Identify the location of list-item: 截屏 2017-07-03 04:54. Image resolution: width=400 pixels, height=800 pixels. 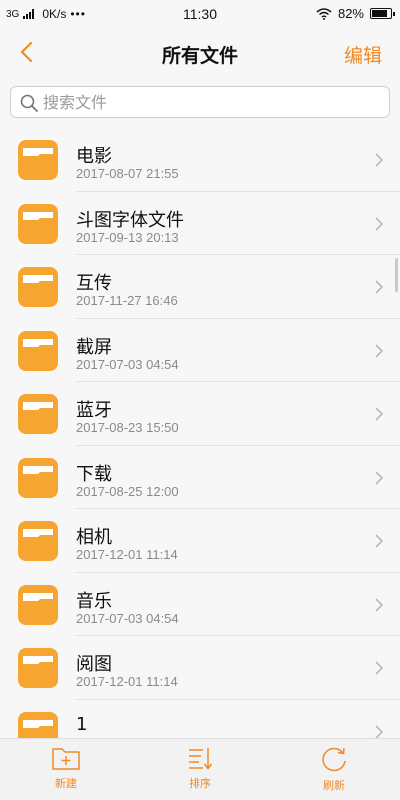
(200, 351).